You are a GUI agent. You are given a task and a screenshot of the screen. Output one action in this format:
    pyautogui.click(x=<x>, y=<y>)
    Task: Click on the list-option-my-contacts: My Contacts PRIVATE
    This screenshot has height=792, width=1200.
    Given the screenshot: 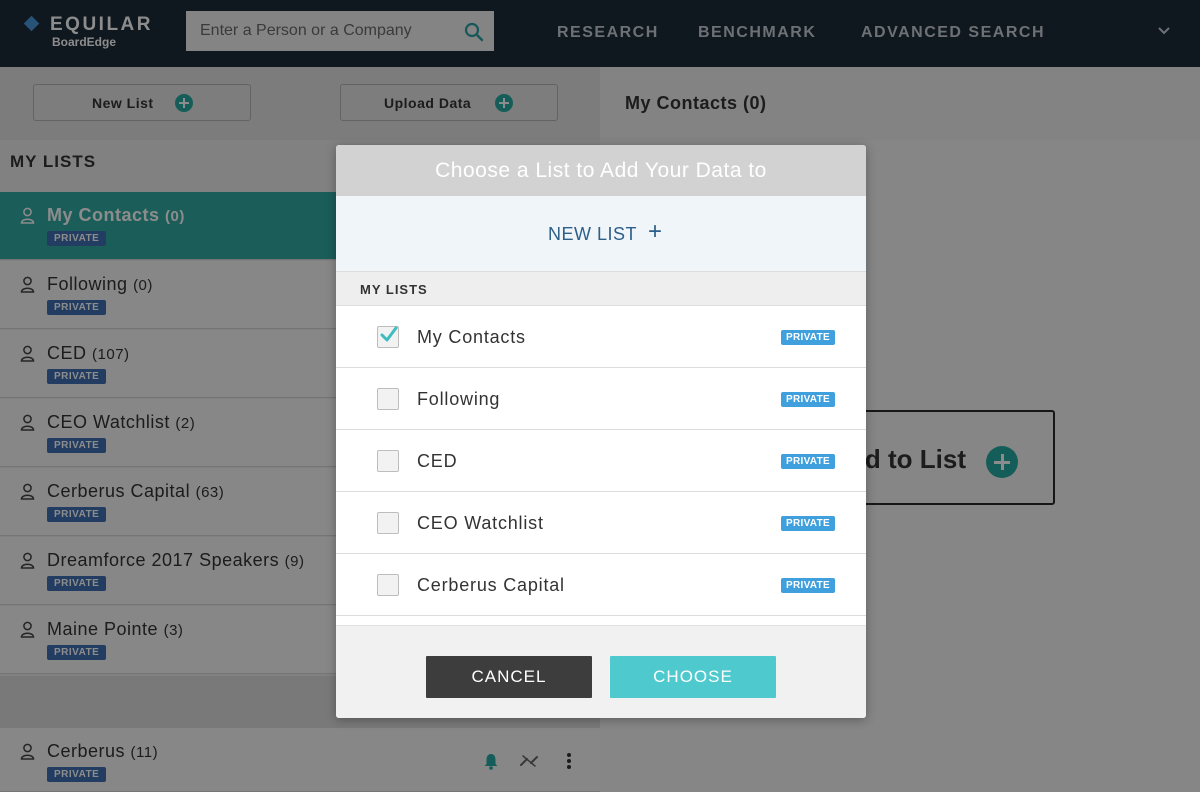 What is the action you would take?
    pyautogui.click(x=601, y=337)
    